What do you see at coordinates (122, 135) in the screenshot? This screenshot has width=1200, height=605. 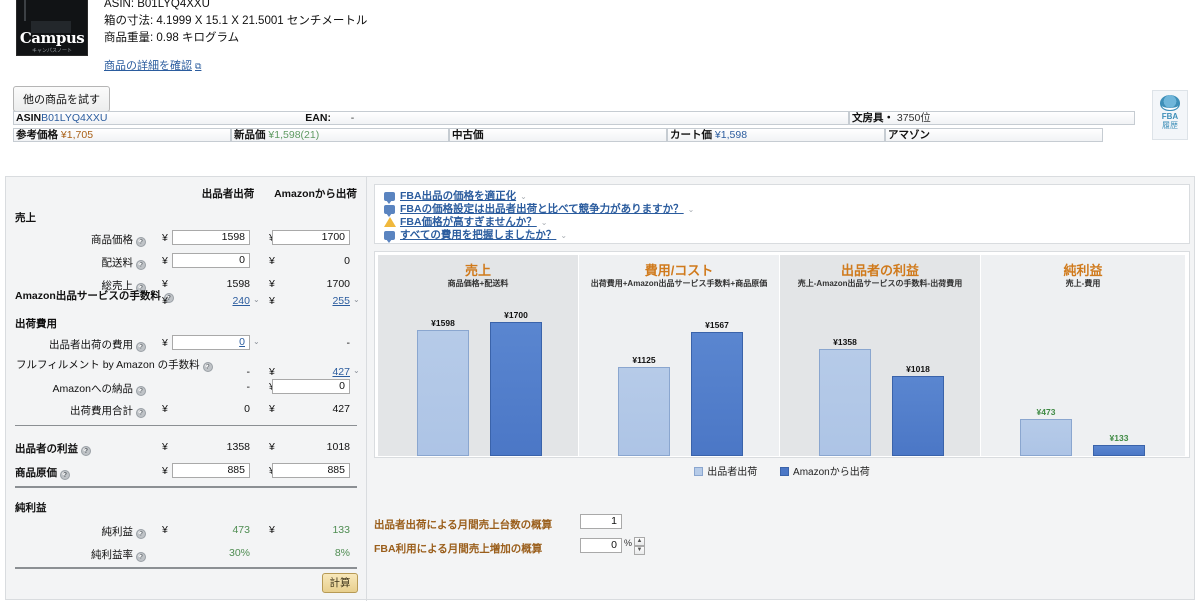 I see `list-price-cell: 参考価格 ¥1,705` at bounding box center [122, 135].